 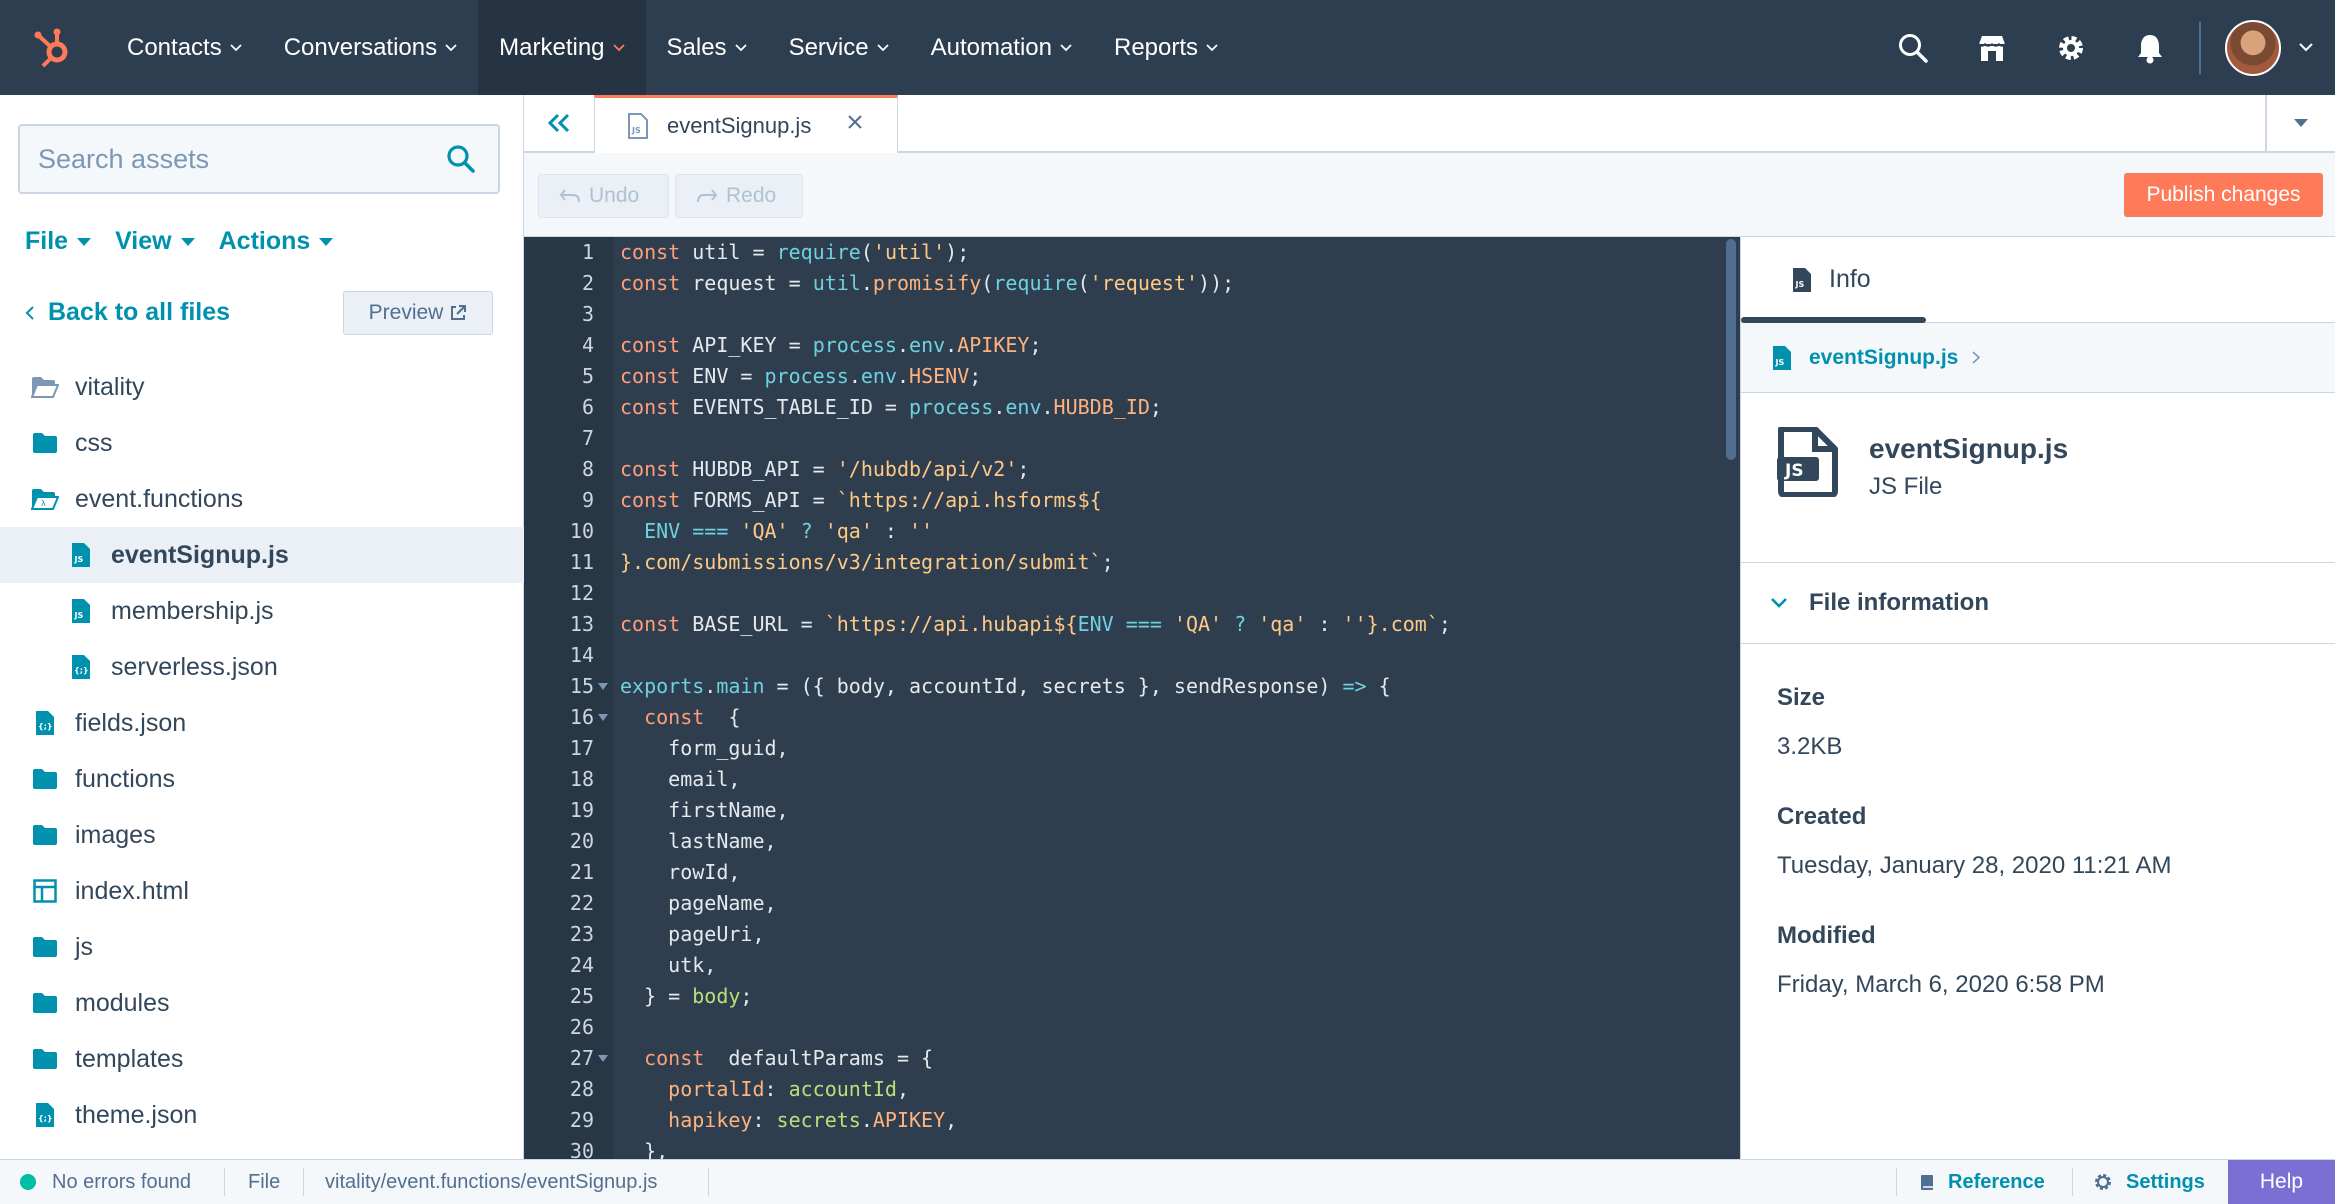 What do you see at coordinates (264, 1181) in the screenshot?
I see `file-type-status: File` at bounding box center [264, 1181].